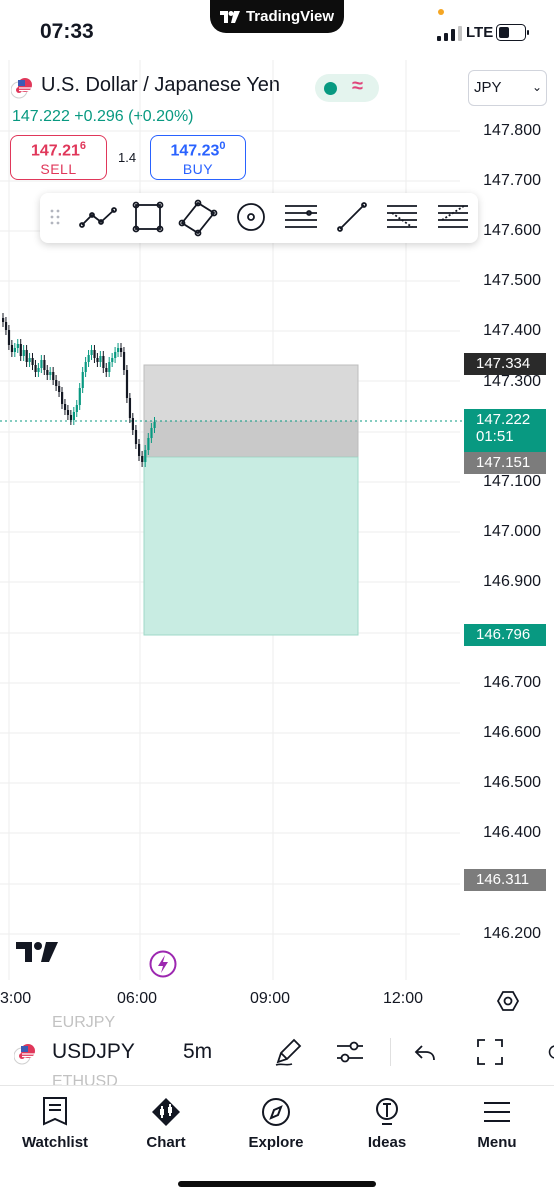 The image size is (554, 1199). I want to click on usd-jpy-flag-icon, so click(24, 1054).